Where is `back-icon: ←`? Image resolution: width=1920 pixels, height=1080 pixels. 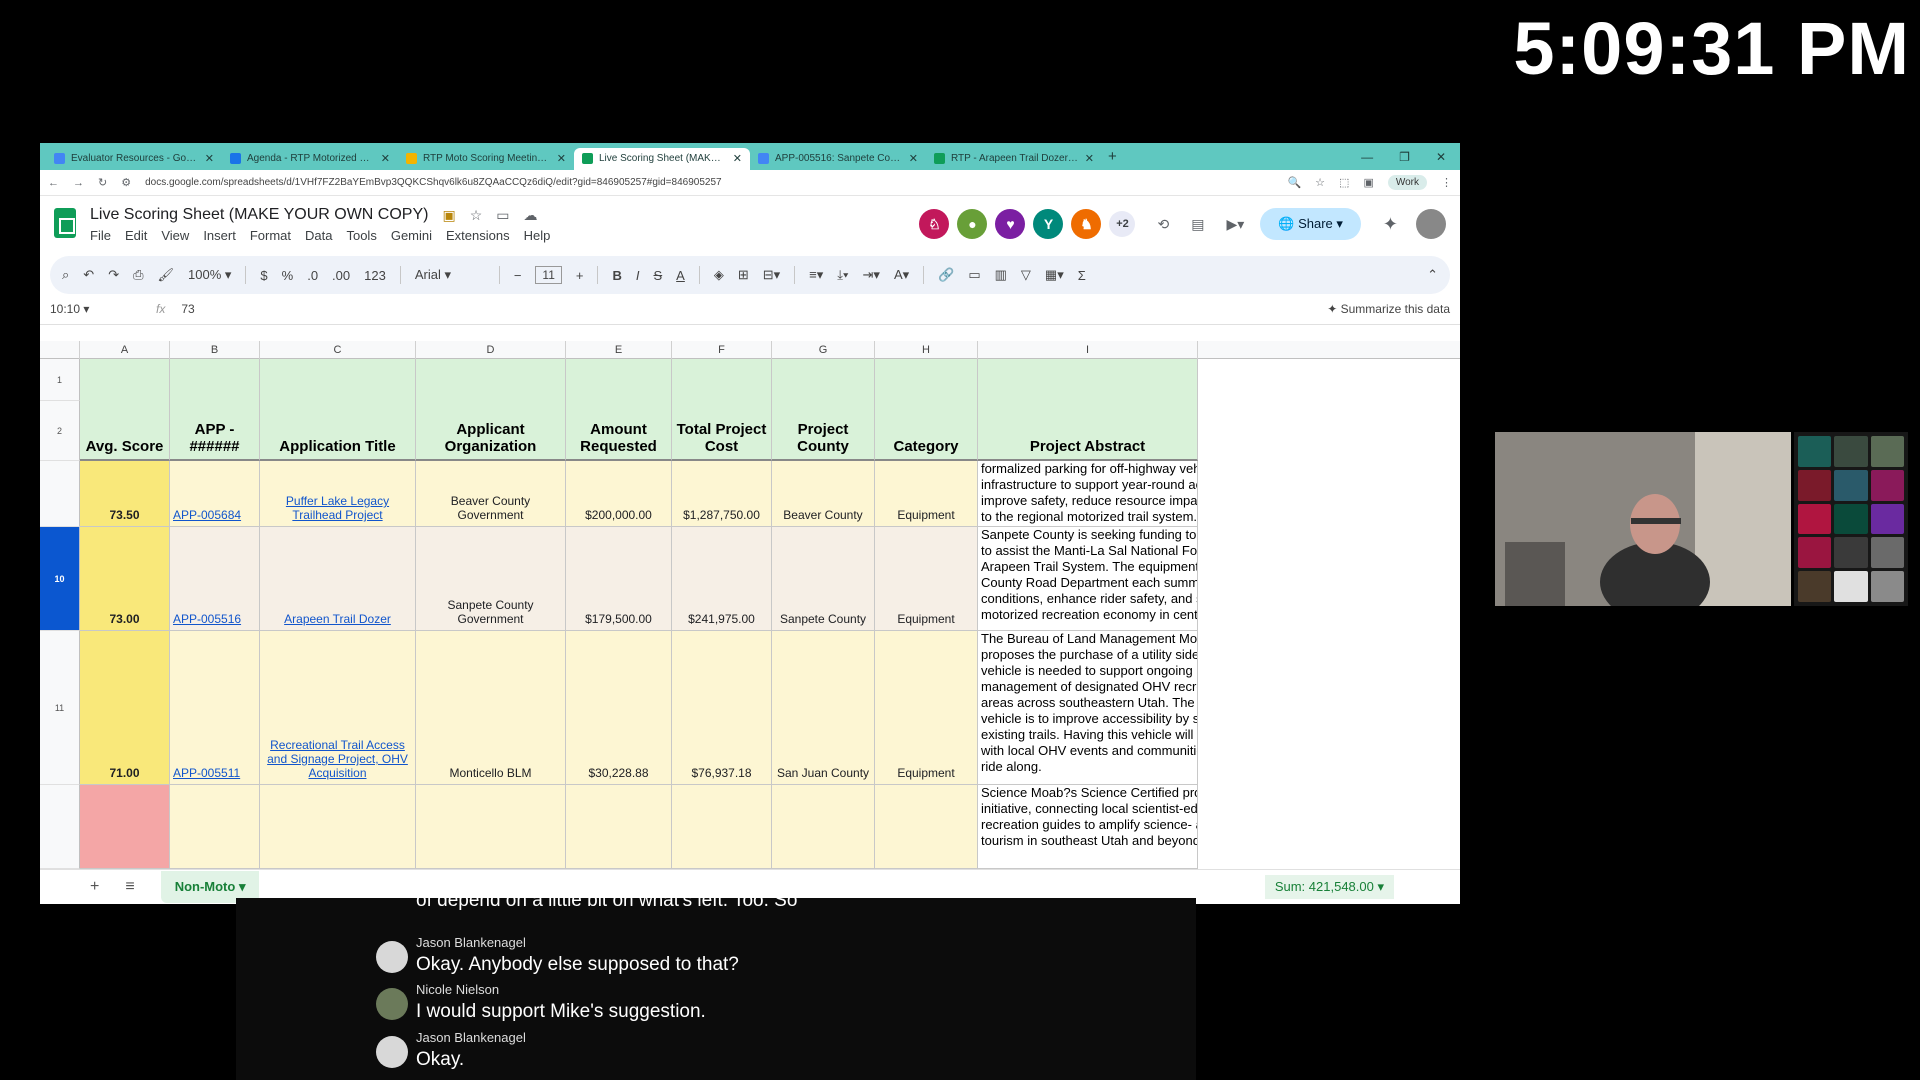
back-icon: ← is located at coordinates (53, 183).